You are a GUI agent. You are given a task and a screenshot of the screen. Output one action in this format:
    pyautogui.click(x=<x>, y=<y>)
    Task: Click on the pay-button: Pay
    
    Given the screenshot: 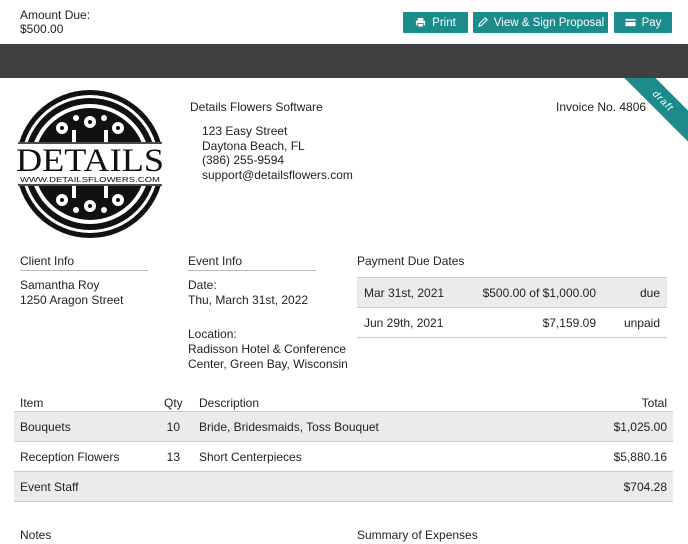 What is the action you would take?
    pyautogui.click(x=643, y=22)
    